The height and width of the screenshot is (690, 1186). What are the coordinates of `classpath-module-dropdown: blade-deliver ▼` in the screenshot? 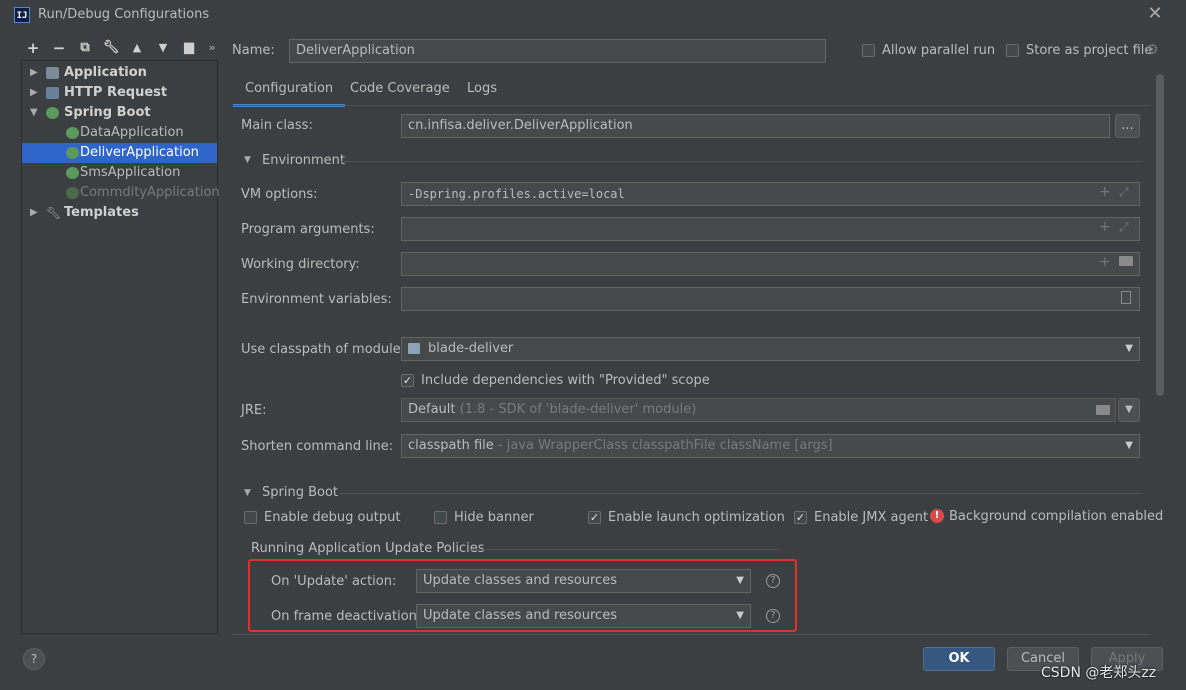 It's located at (770, 349).